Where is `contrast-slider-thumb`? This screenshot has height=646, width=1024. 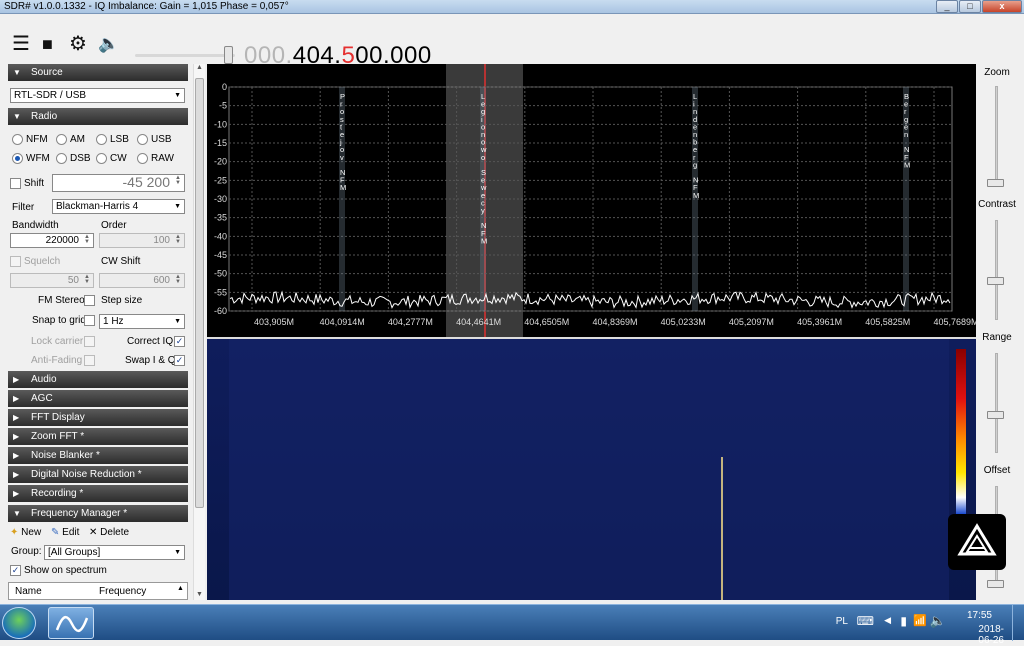 contrast-slider-thumb is located at coordinates (995, 281).